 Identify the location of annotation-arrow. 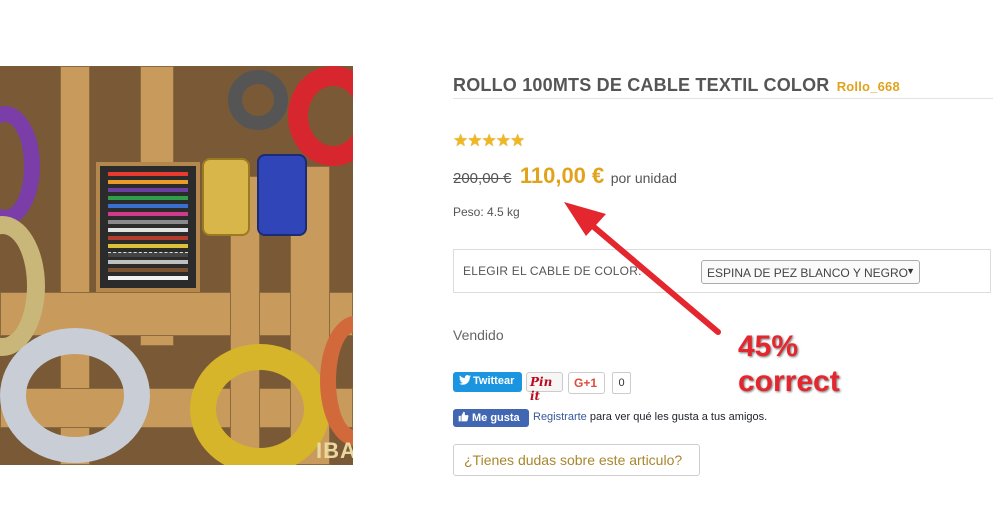
(642, 268).